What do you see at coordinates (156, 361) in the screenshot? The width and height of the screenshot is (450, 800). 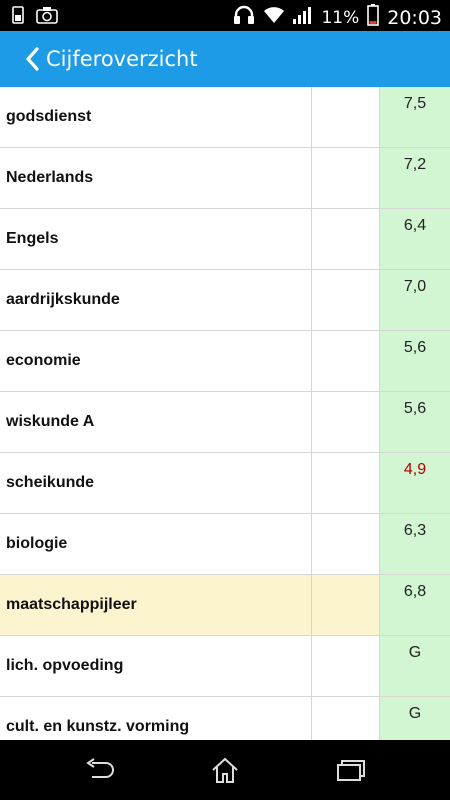 I see `subject-cell: economie` at bounding box center [156, 361].